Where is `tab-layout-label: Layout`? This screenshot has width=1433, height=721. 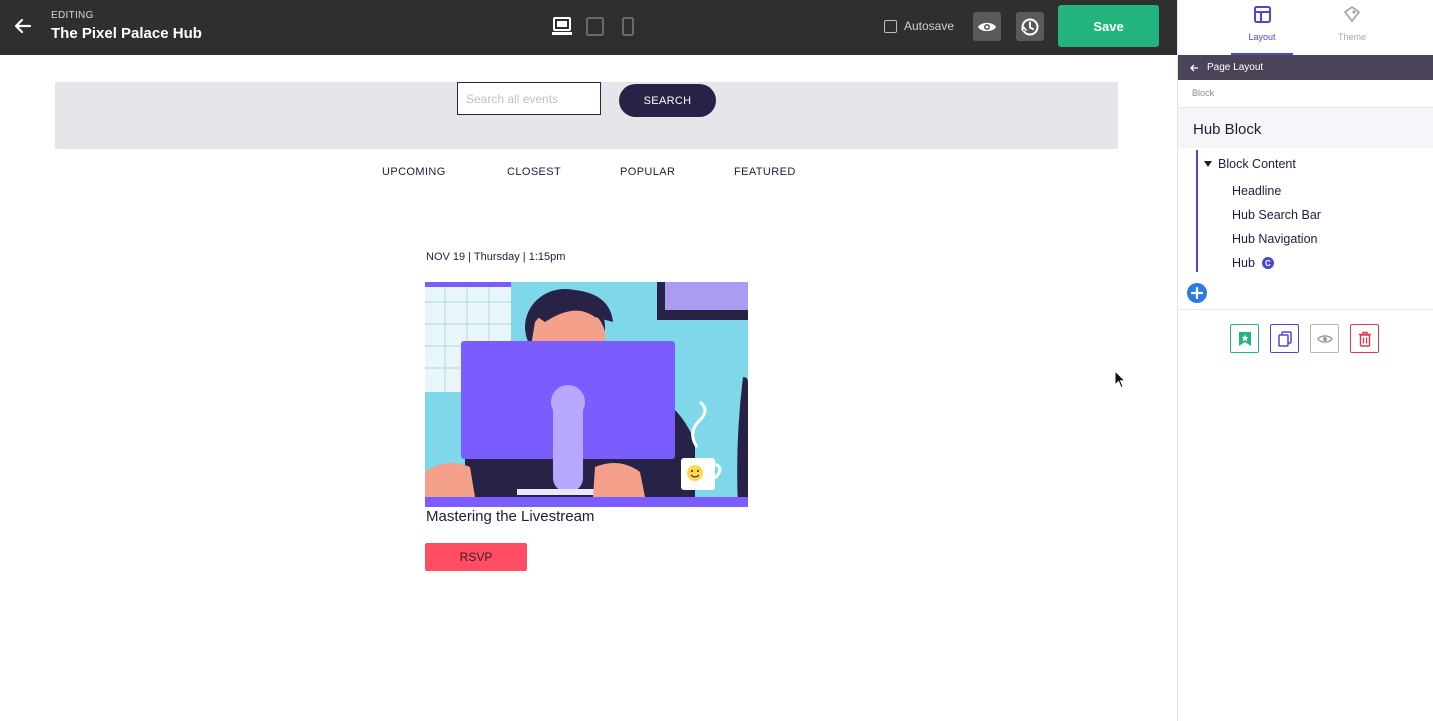
tab-layout-label: Layout is located at coordinates (1262, 37).